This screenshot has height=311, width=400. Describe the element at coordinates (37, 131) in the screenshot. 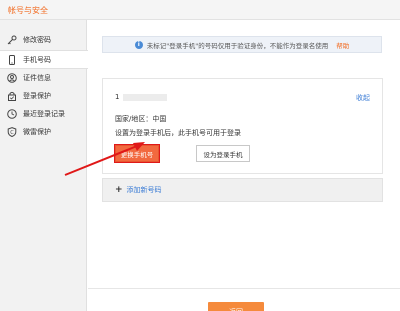

I see `sidebar-item-label: 微雷保护` at that location.